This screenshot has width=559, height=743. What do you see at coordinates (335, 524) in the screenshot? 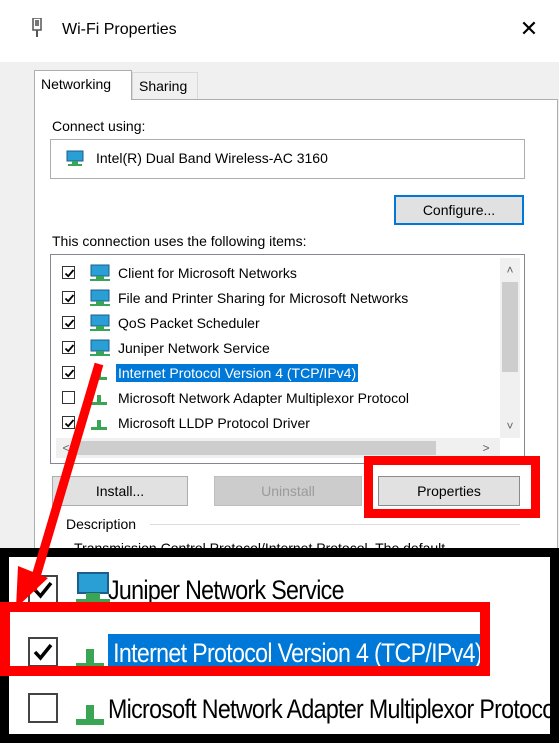
I see `description-divider` at bounding box center [335, 524].